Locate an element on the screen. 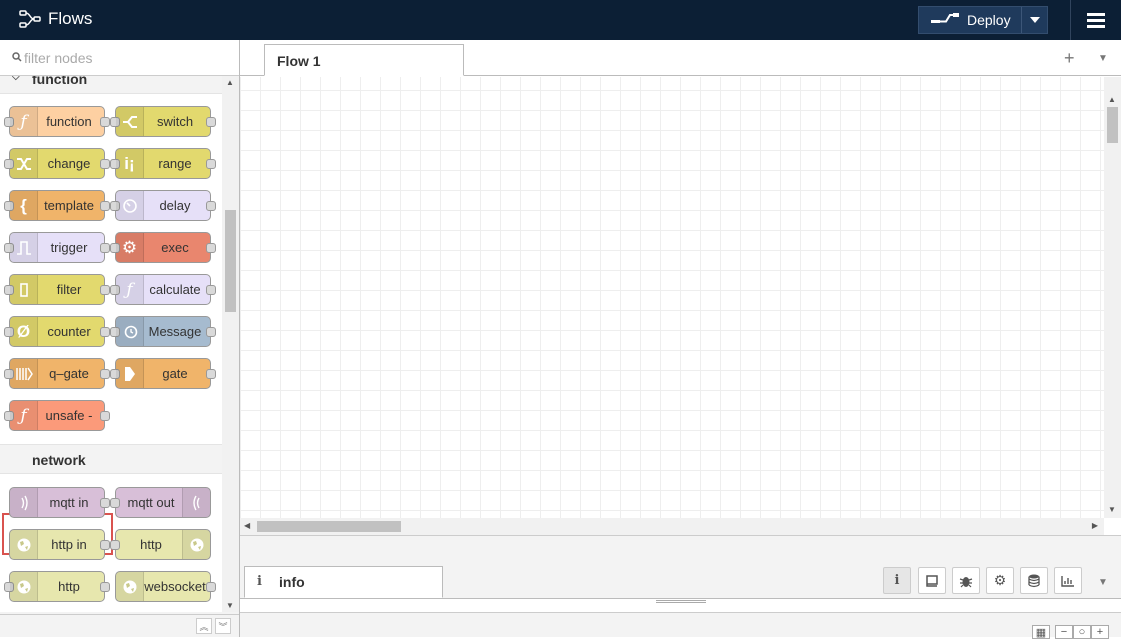 The height and width of the screenshot is (639, 1121). palette-node-http-request: http is located at coordinates (57, 586).